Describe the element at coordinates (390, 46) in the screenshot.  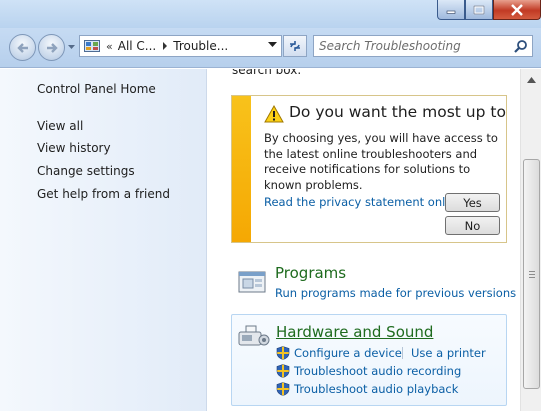
I see `search-placeholder: Search Troubleshooting` at that location.